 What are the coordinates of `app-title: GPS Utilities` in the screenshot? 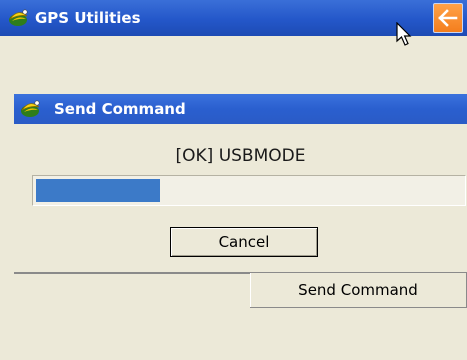 It's located at (88, 18).